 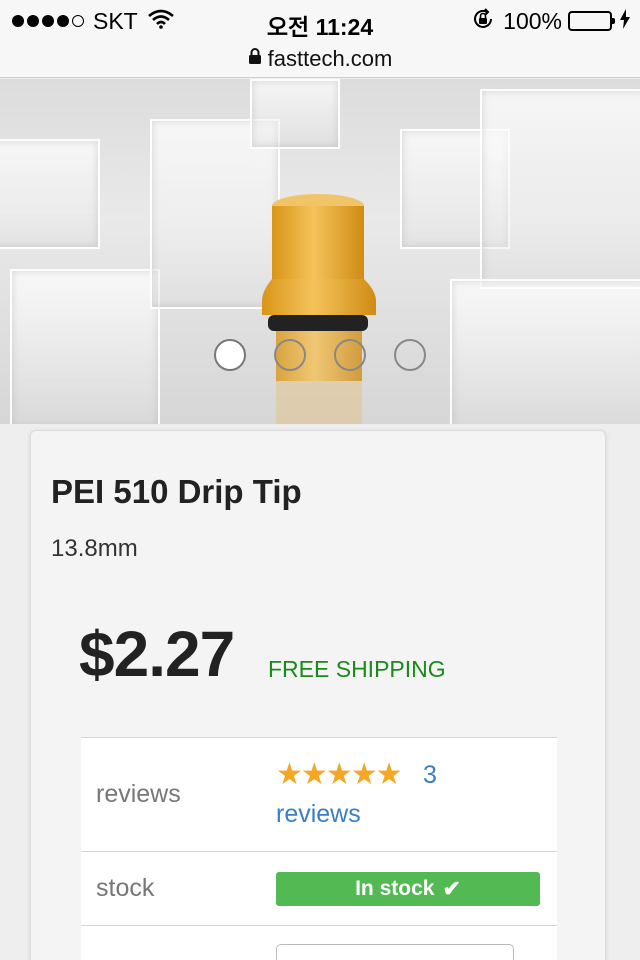 I want to click on status-bar: SKT 오전 11:24 100%, so click(x=320, y=20).